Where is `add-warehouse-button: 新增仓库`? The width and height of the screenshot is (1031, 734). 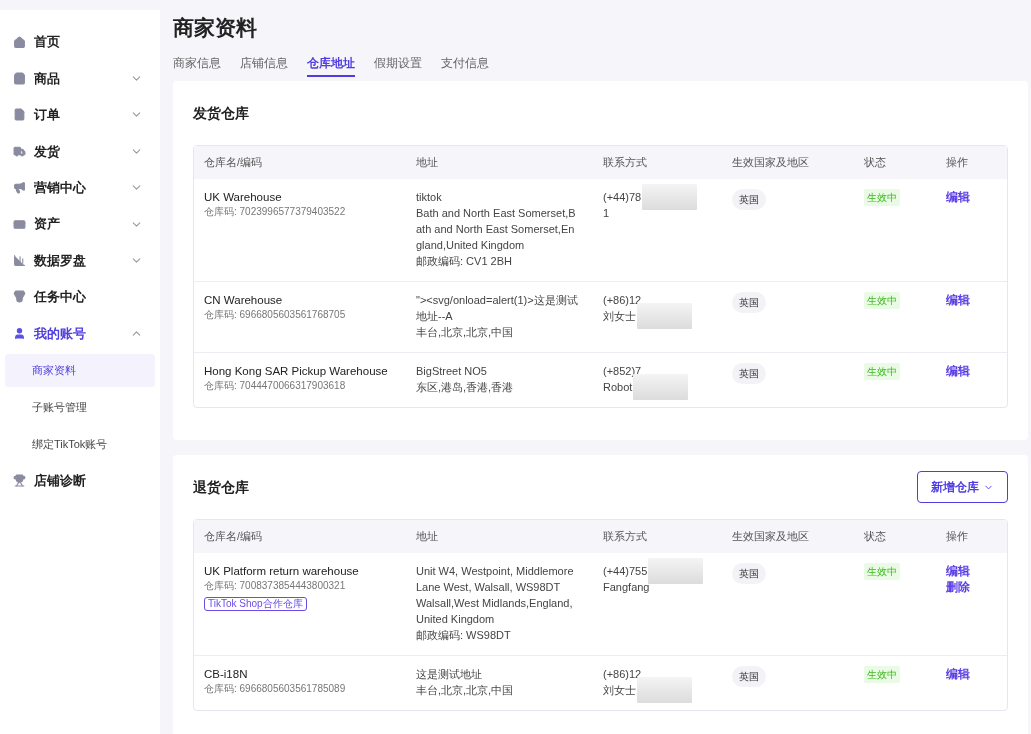
add-warehouse-button: 新增仓库 is located at coordinates (962, 487).